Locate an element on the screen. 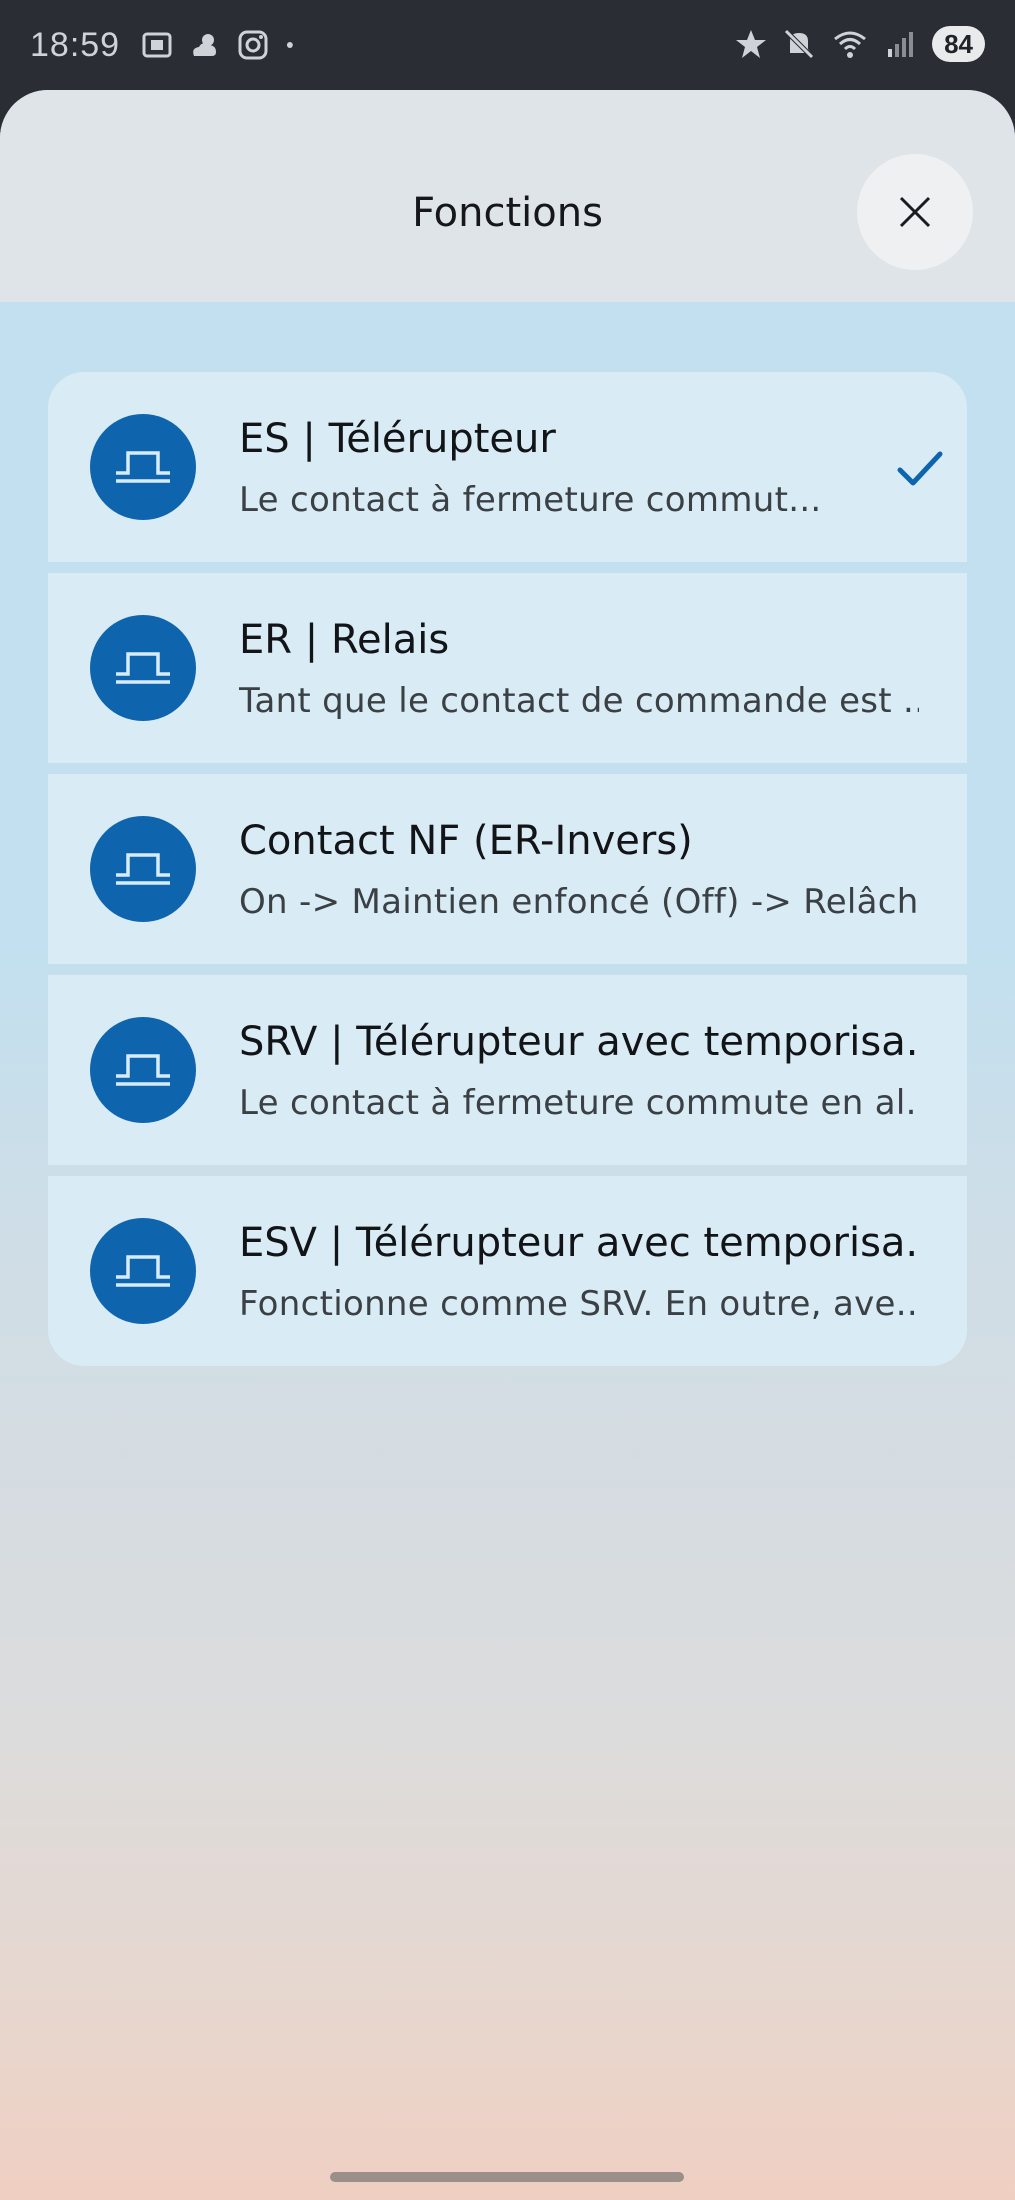 This screenshot has height=2200, width=1015. close-button is located at coordinates (915, 212).